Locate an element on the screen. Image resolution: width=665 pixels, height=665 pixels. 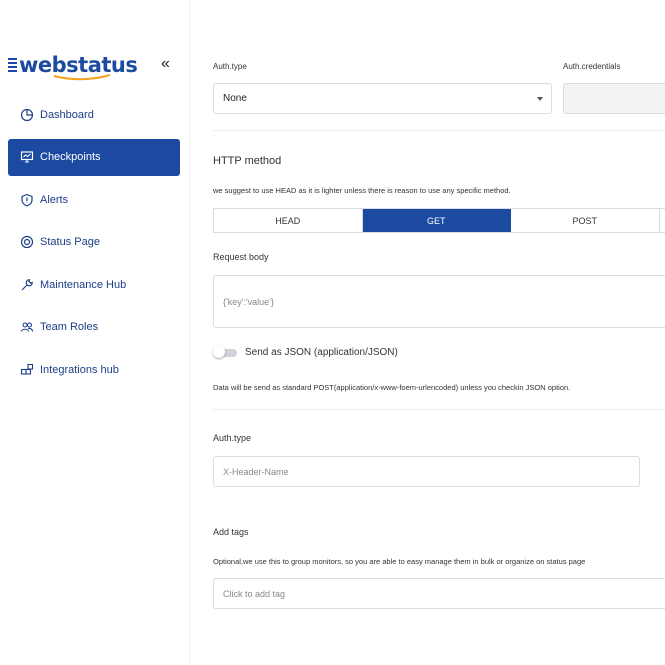
sidebar-item-label: Maintenance Hub is located at coordinates (83, 284).